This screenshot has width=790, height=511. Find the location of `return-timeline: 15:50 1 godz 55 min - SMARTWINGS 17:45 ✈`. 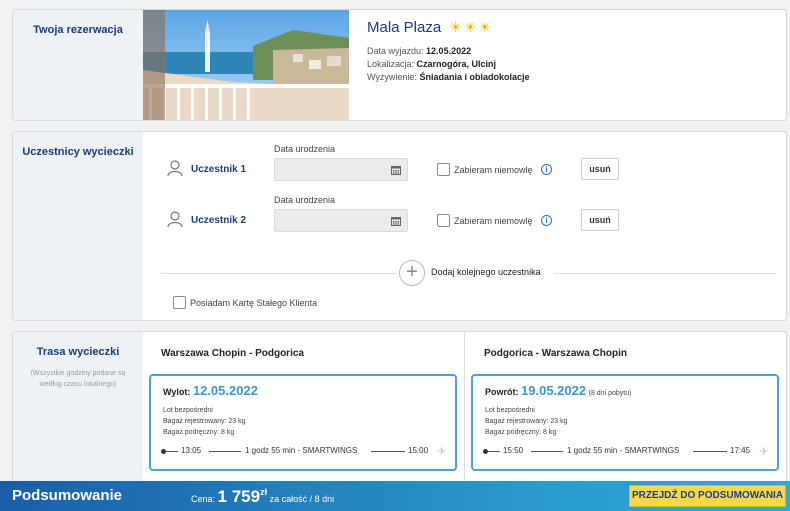

return-timeline: 15:50 1 godz 55 min - SMARTWINGS 17:45 ✈ is located at coordinates (628, 452).